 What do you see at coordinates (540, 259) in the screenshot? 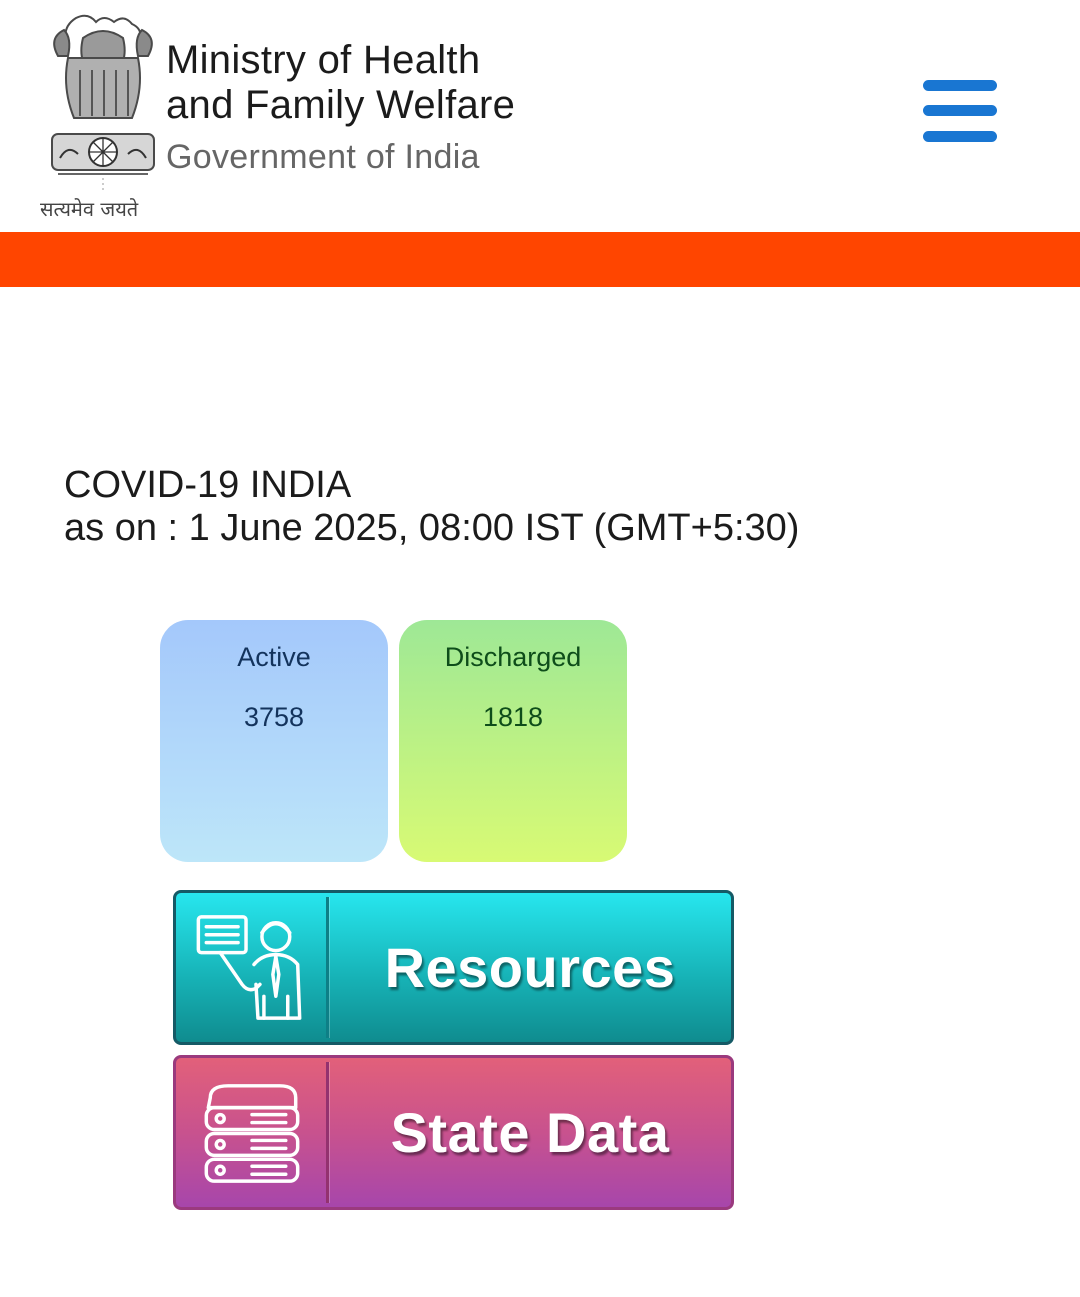
I see `accent-band` at bounding box center [540, 259].